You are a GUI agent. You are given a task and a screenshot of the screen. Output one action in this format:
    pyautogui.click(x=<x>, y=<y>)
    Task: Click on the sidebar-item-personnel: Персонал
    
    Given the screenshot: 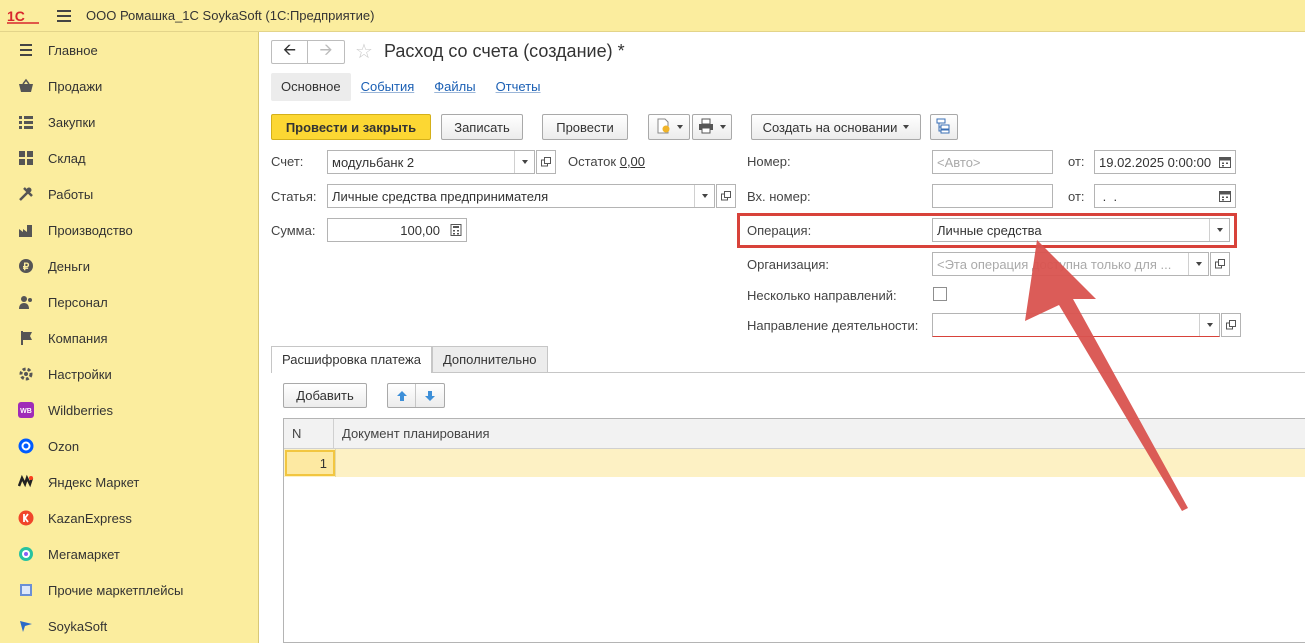 What is the action you would take?
    pyautogui.click(x=129, y=302)
    